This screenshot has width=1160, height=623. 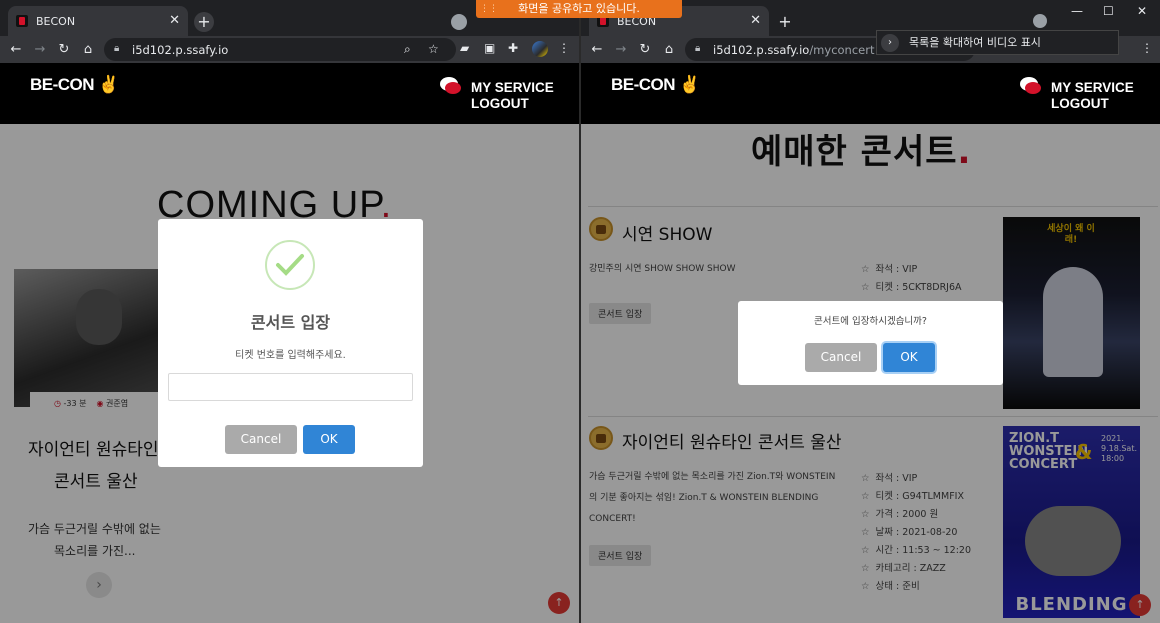 I want to click on video-expand-tooltip: › 목록을 확대하여 비디오 표시, so click(x=997, y=42).